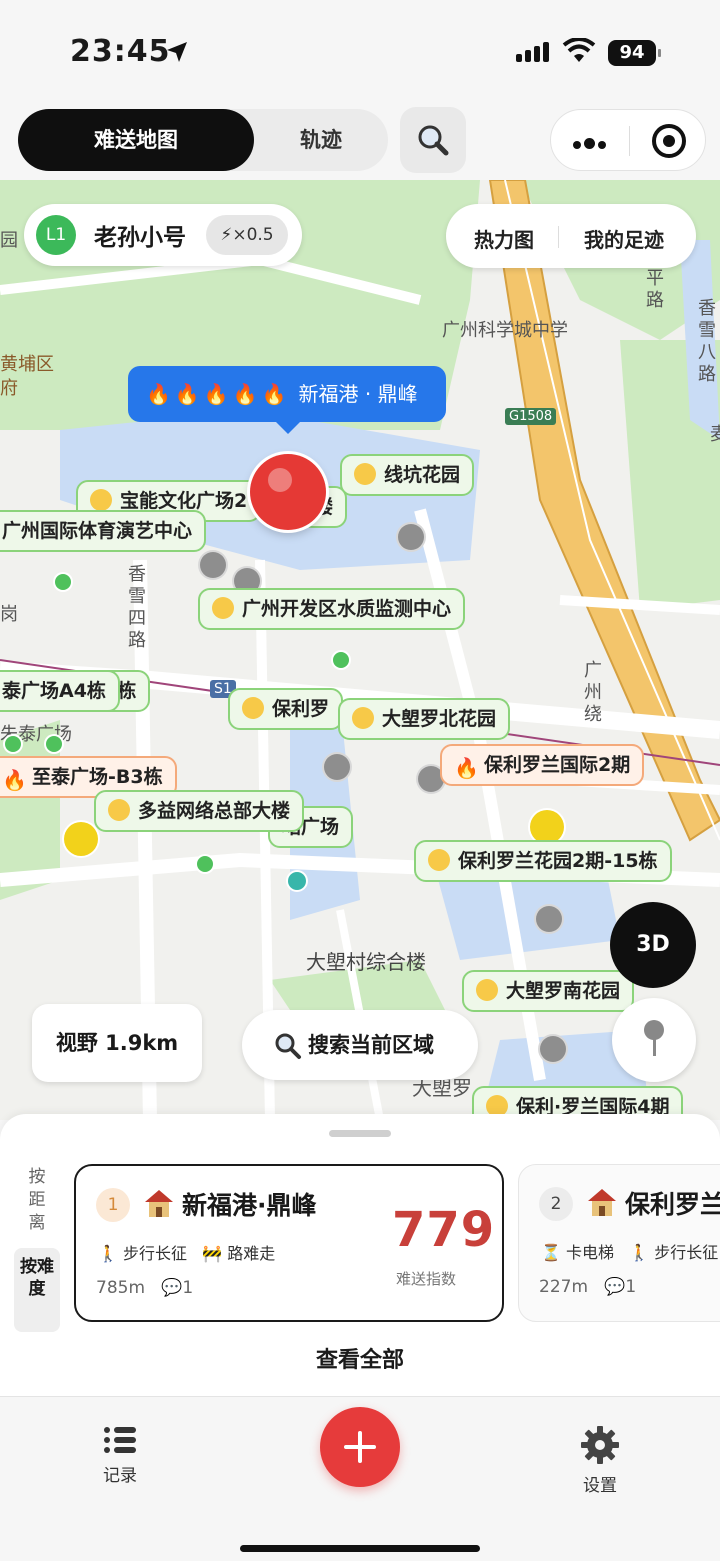  I want to click on layer-divider, so click(558, 237).